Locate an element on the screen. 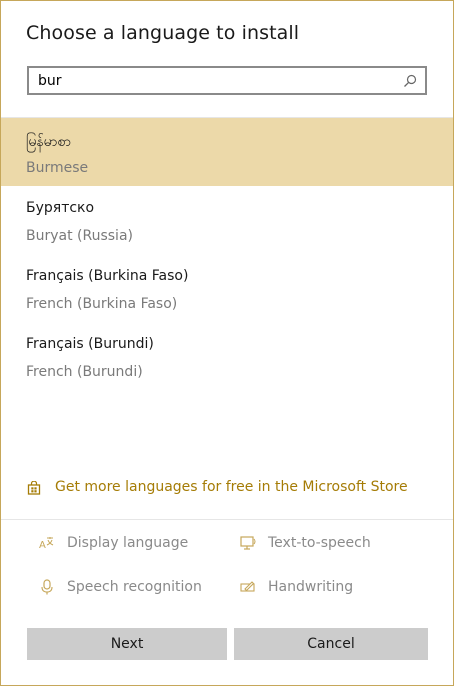 The width and height of the screenshot is (454, 686). feature-label: Display language is located at coordinates (128, 543).